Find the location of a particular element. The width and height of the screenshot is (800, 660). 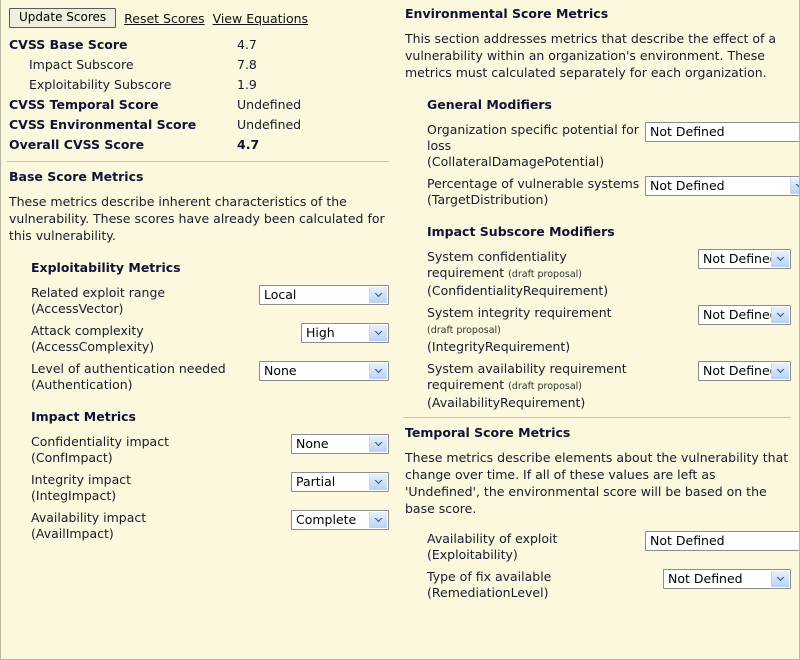

exploitability-select: Not Defined is located at coordinates (722, 541).